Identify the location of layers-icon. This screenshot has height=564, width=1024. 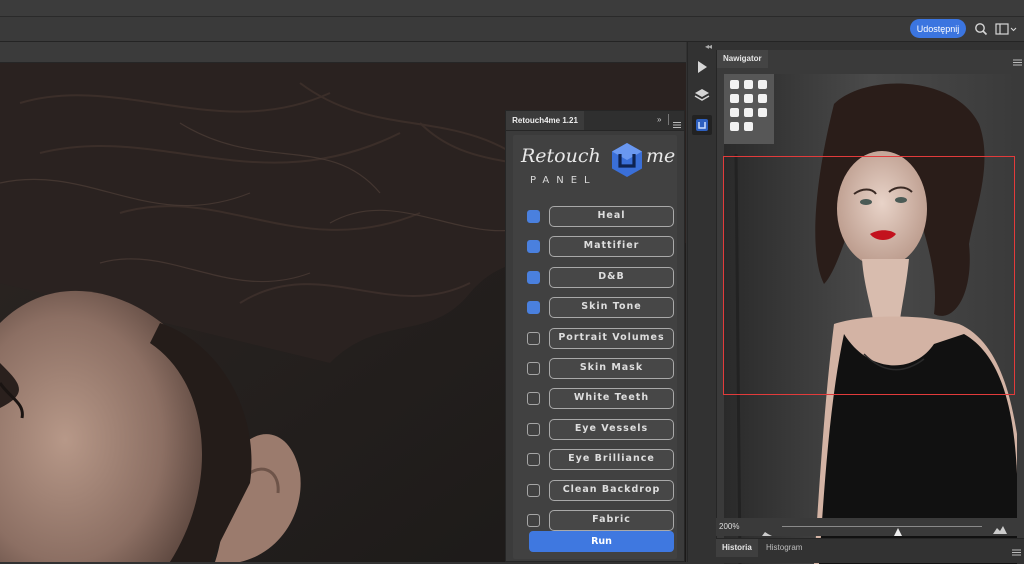
(702, 96).